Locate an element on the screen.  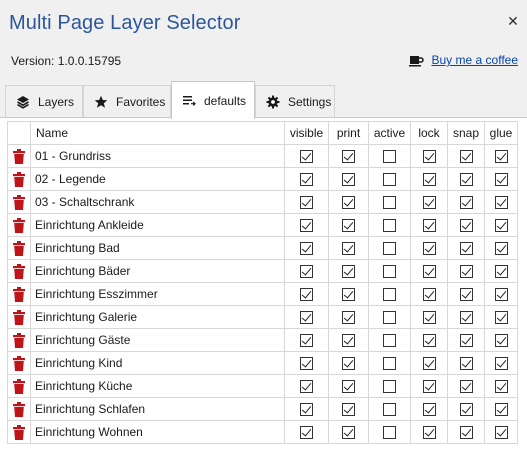
coffee-cup-icon is located at coordinates (416, 60).